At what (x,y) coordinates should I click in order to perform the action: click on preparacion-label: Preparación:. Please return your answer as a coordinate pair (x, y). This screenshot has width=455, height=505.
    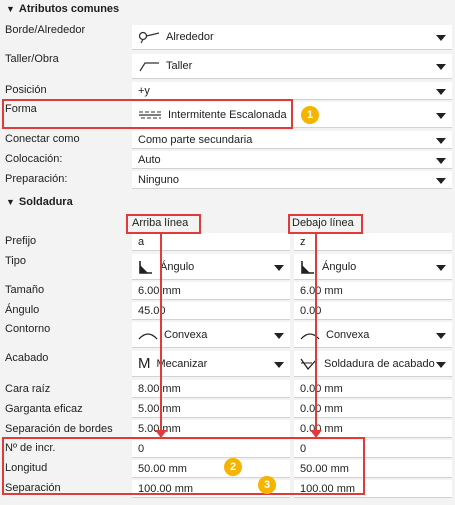
    Looking at the image, I should click on (36, 179).